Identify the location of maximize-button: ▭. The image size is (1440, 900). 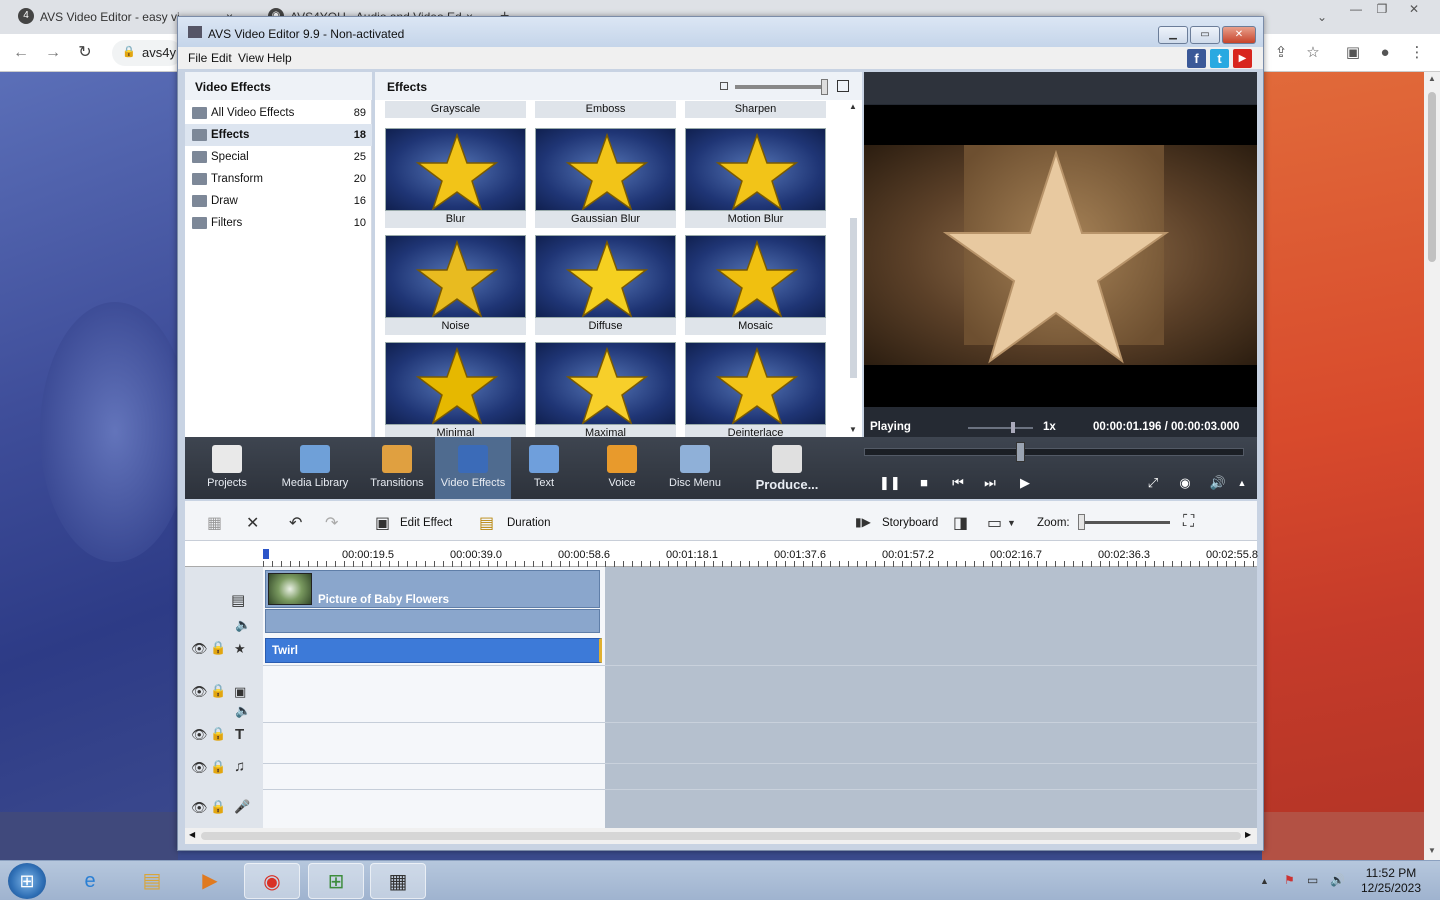
(1205, 35).